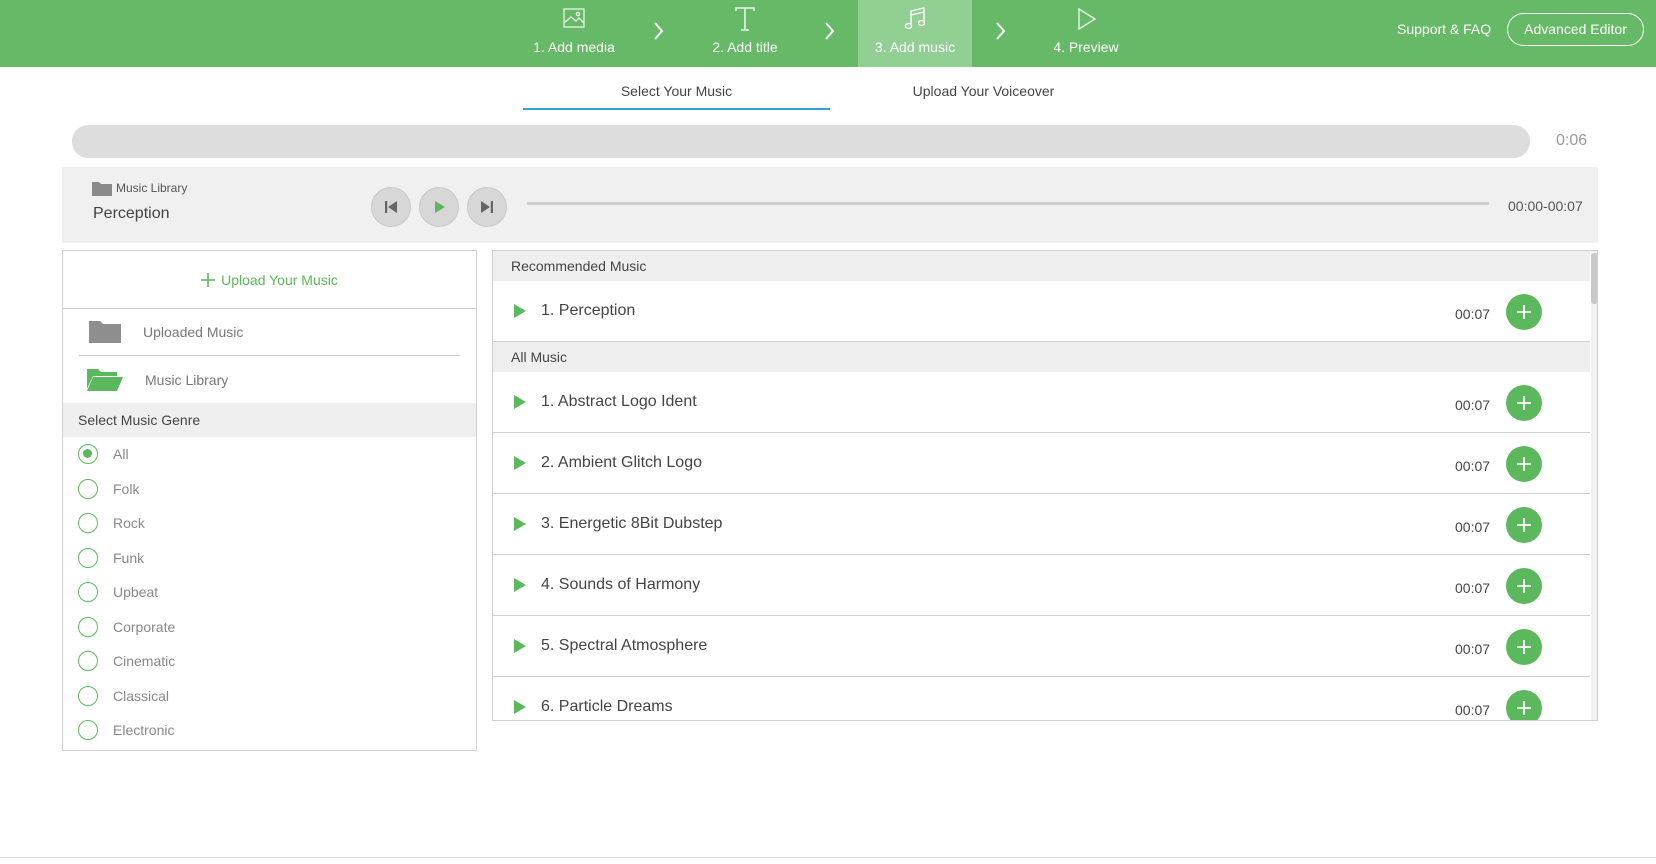 The width and height of the screenshot is (1656, 864). Describe the element at coordinates (131, 213) in the screenshot. I see `current-track-name: Perception` at that location.